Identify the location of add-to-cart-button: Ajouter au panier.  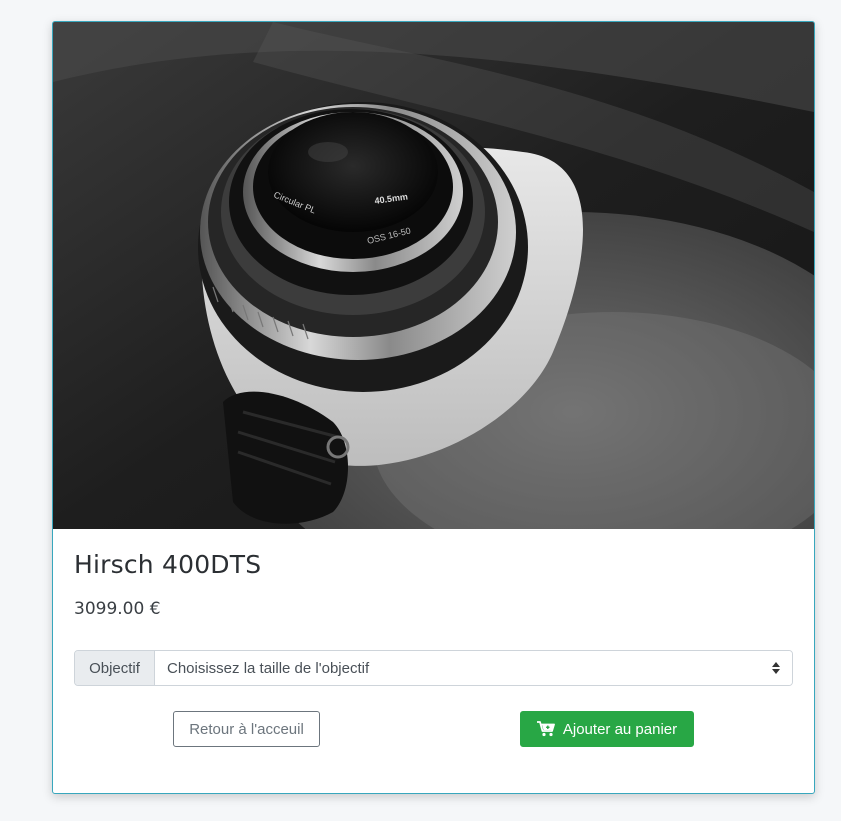
(607, 729).